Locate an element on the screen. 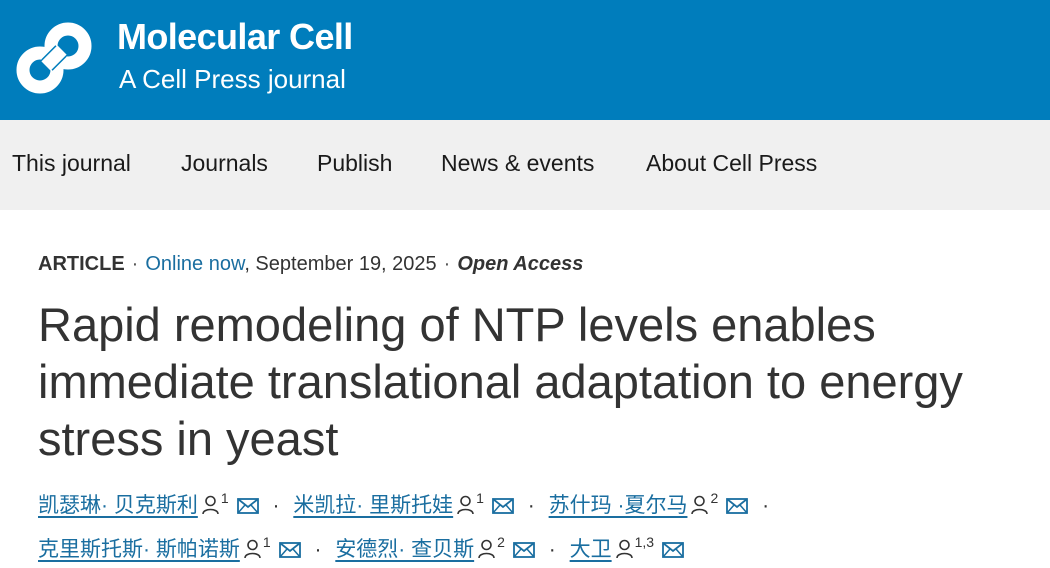 The image size is (1050, 568). author-item: 大卫 1,3 is located at coordinates (624, 547).